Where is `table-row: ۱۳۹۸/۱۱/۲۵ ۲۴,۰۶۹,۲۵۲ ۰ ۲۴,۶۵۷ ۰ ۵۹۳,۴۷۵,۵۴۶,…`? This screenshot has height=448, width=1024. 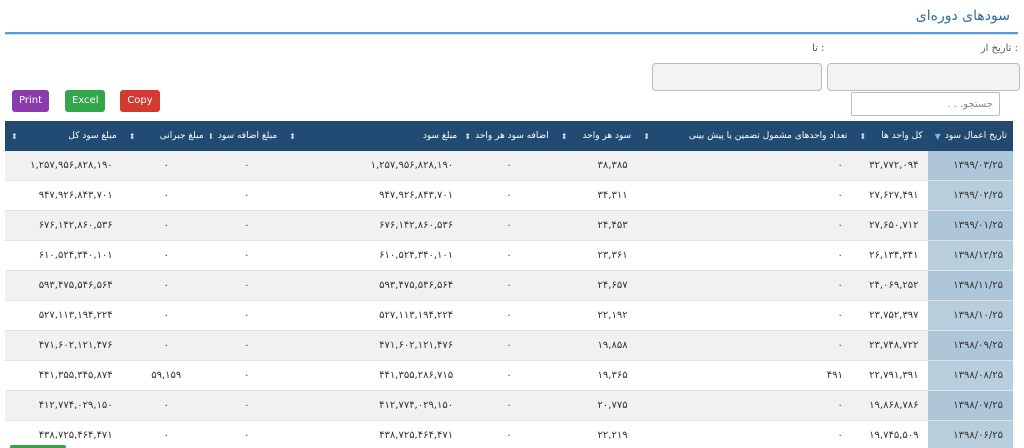 table-row: ۱۳۹۸/۱۱/۲۵ ۲۴,۰۶۹,۲۵۲ ۰ ۲۴,۶۵۷ ۰ ۵۹۳,۴۷۵,۵۴۶,… is located at coordinates (509, 286).